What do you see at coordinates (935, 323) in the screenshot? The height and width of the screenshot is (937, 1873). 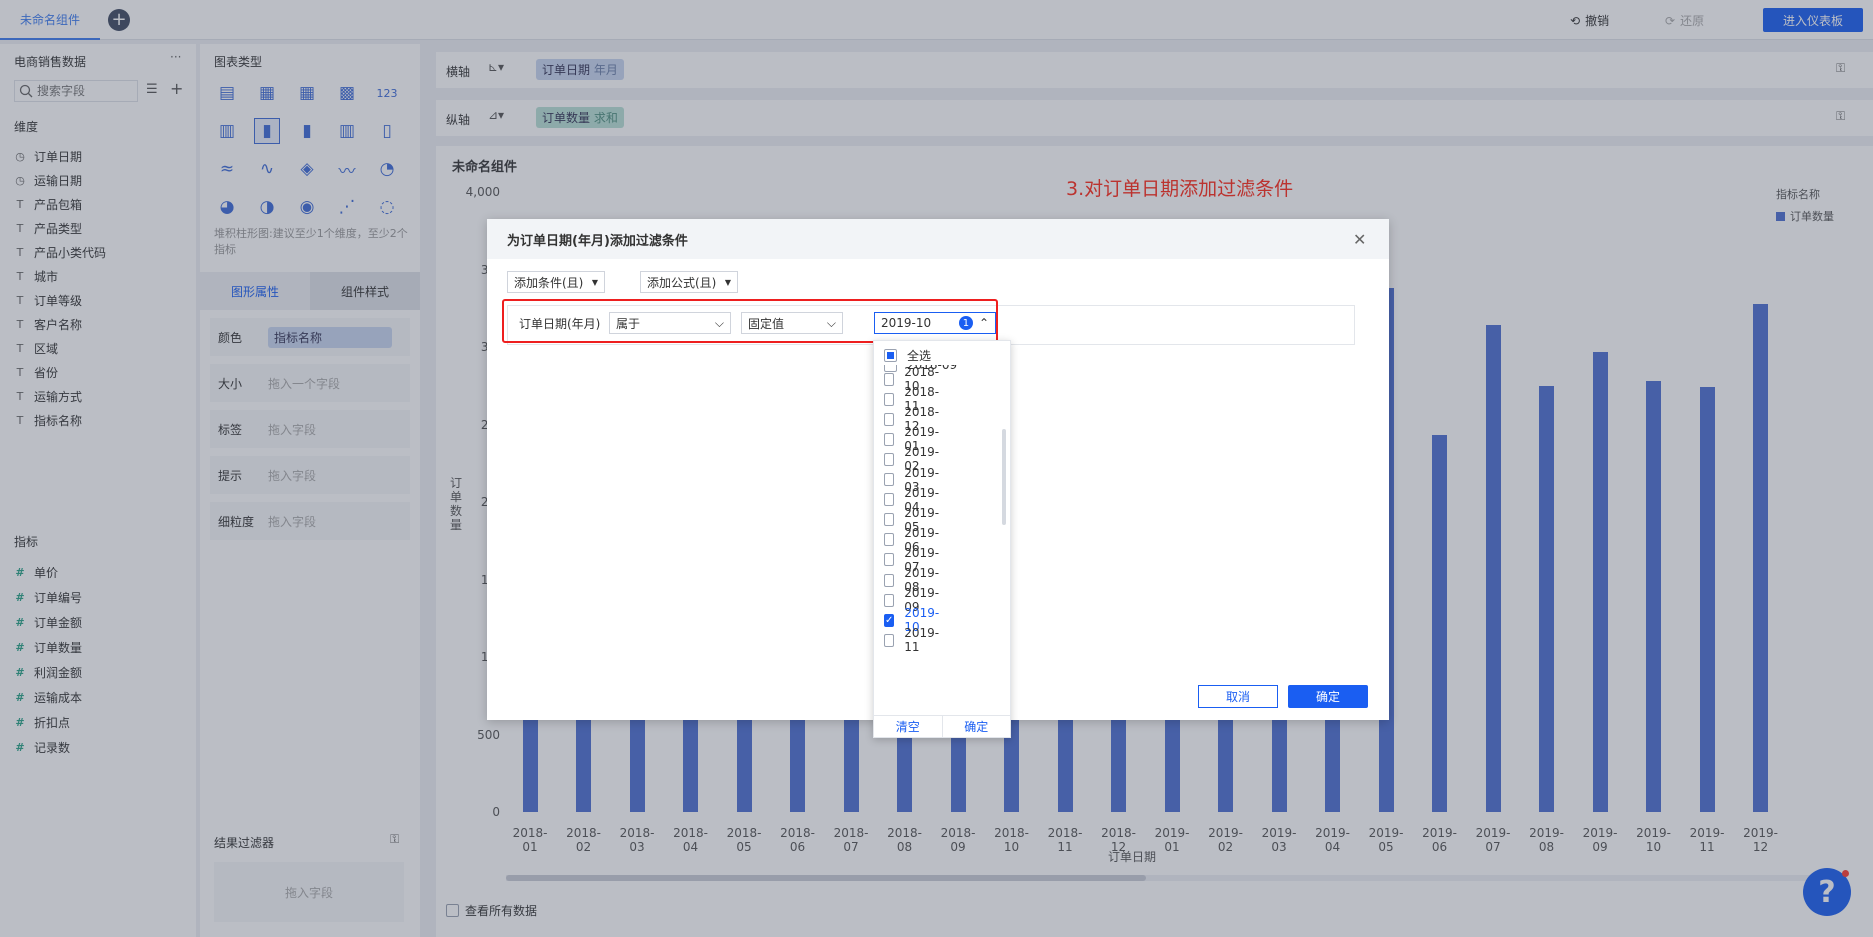 I see `value-select: 2019-10 1 ⌃` at bounding box center [935, 323].